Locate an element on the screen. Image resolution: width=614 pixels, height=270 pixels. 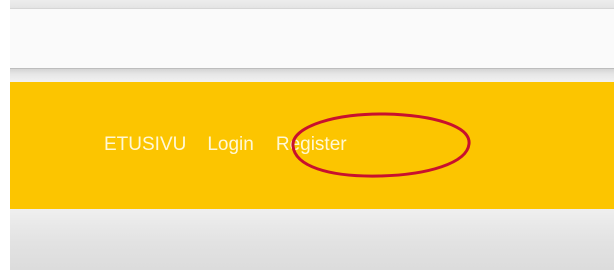
top-bar-shadow is located at coordinates (312, 75).